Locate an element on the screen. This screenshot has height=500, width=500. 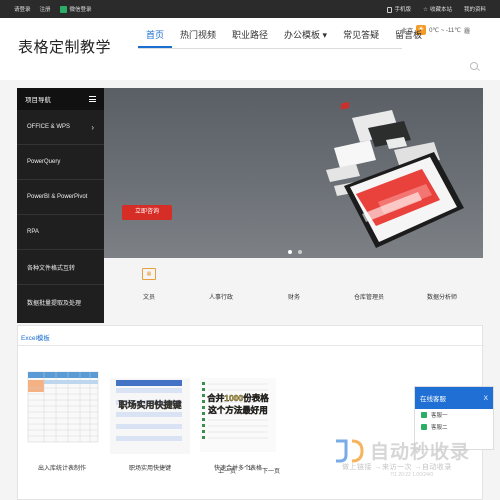
category-finance: 财务 is located at coordinates (294, 296).